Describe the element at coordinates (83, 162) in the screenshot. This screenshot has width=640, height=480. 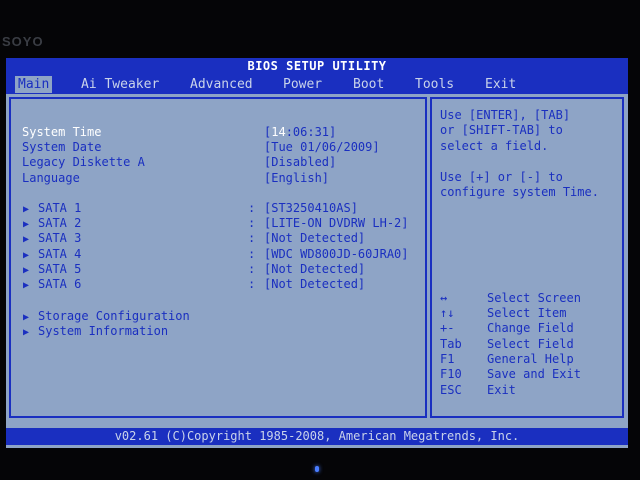
I see `setting-label-legacy-diskette: Legacy Diskette A` at that location.